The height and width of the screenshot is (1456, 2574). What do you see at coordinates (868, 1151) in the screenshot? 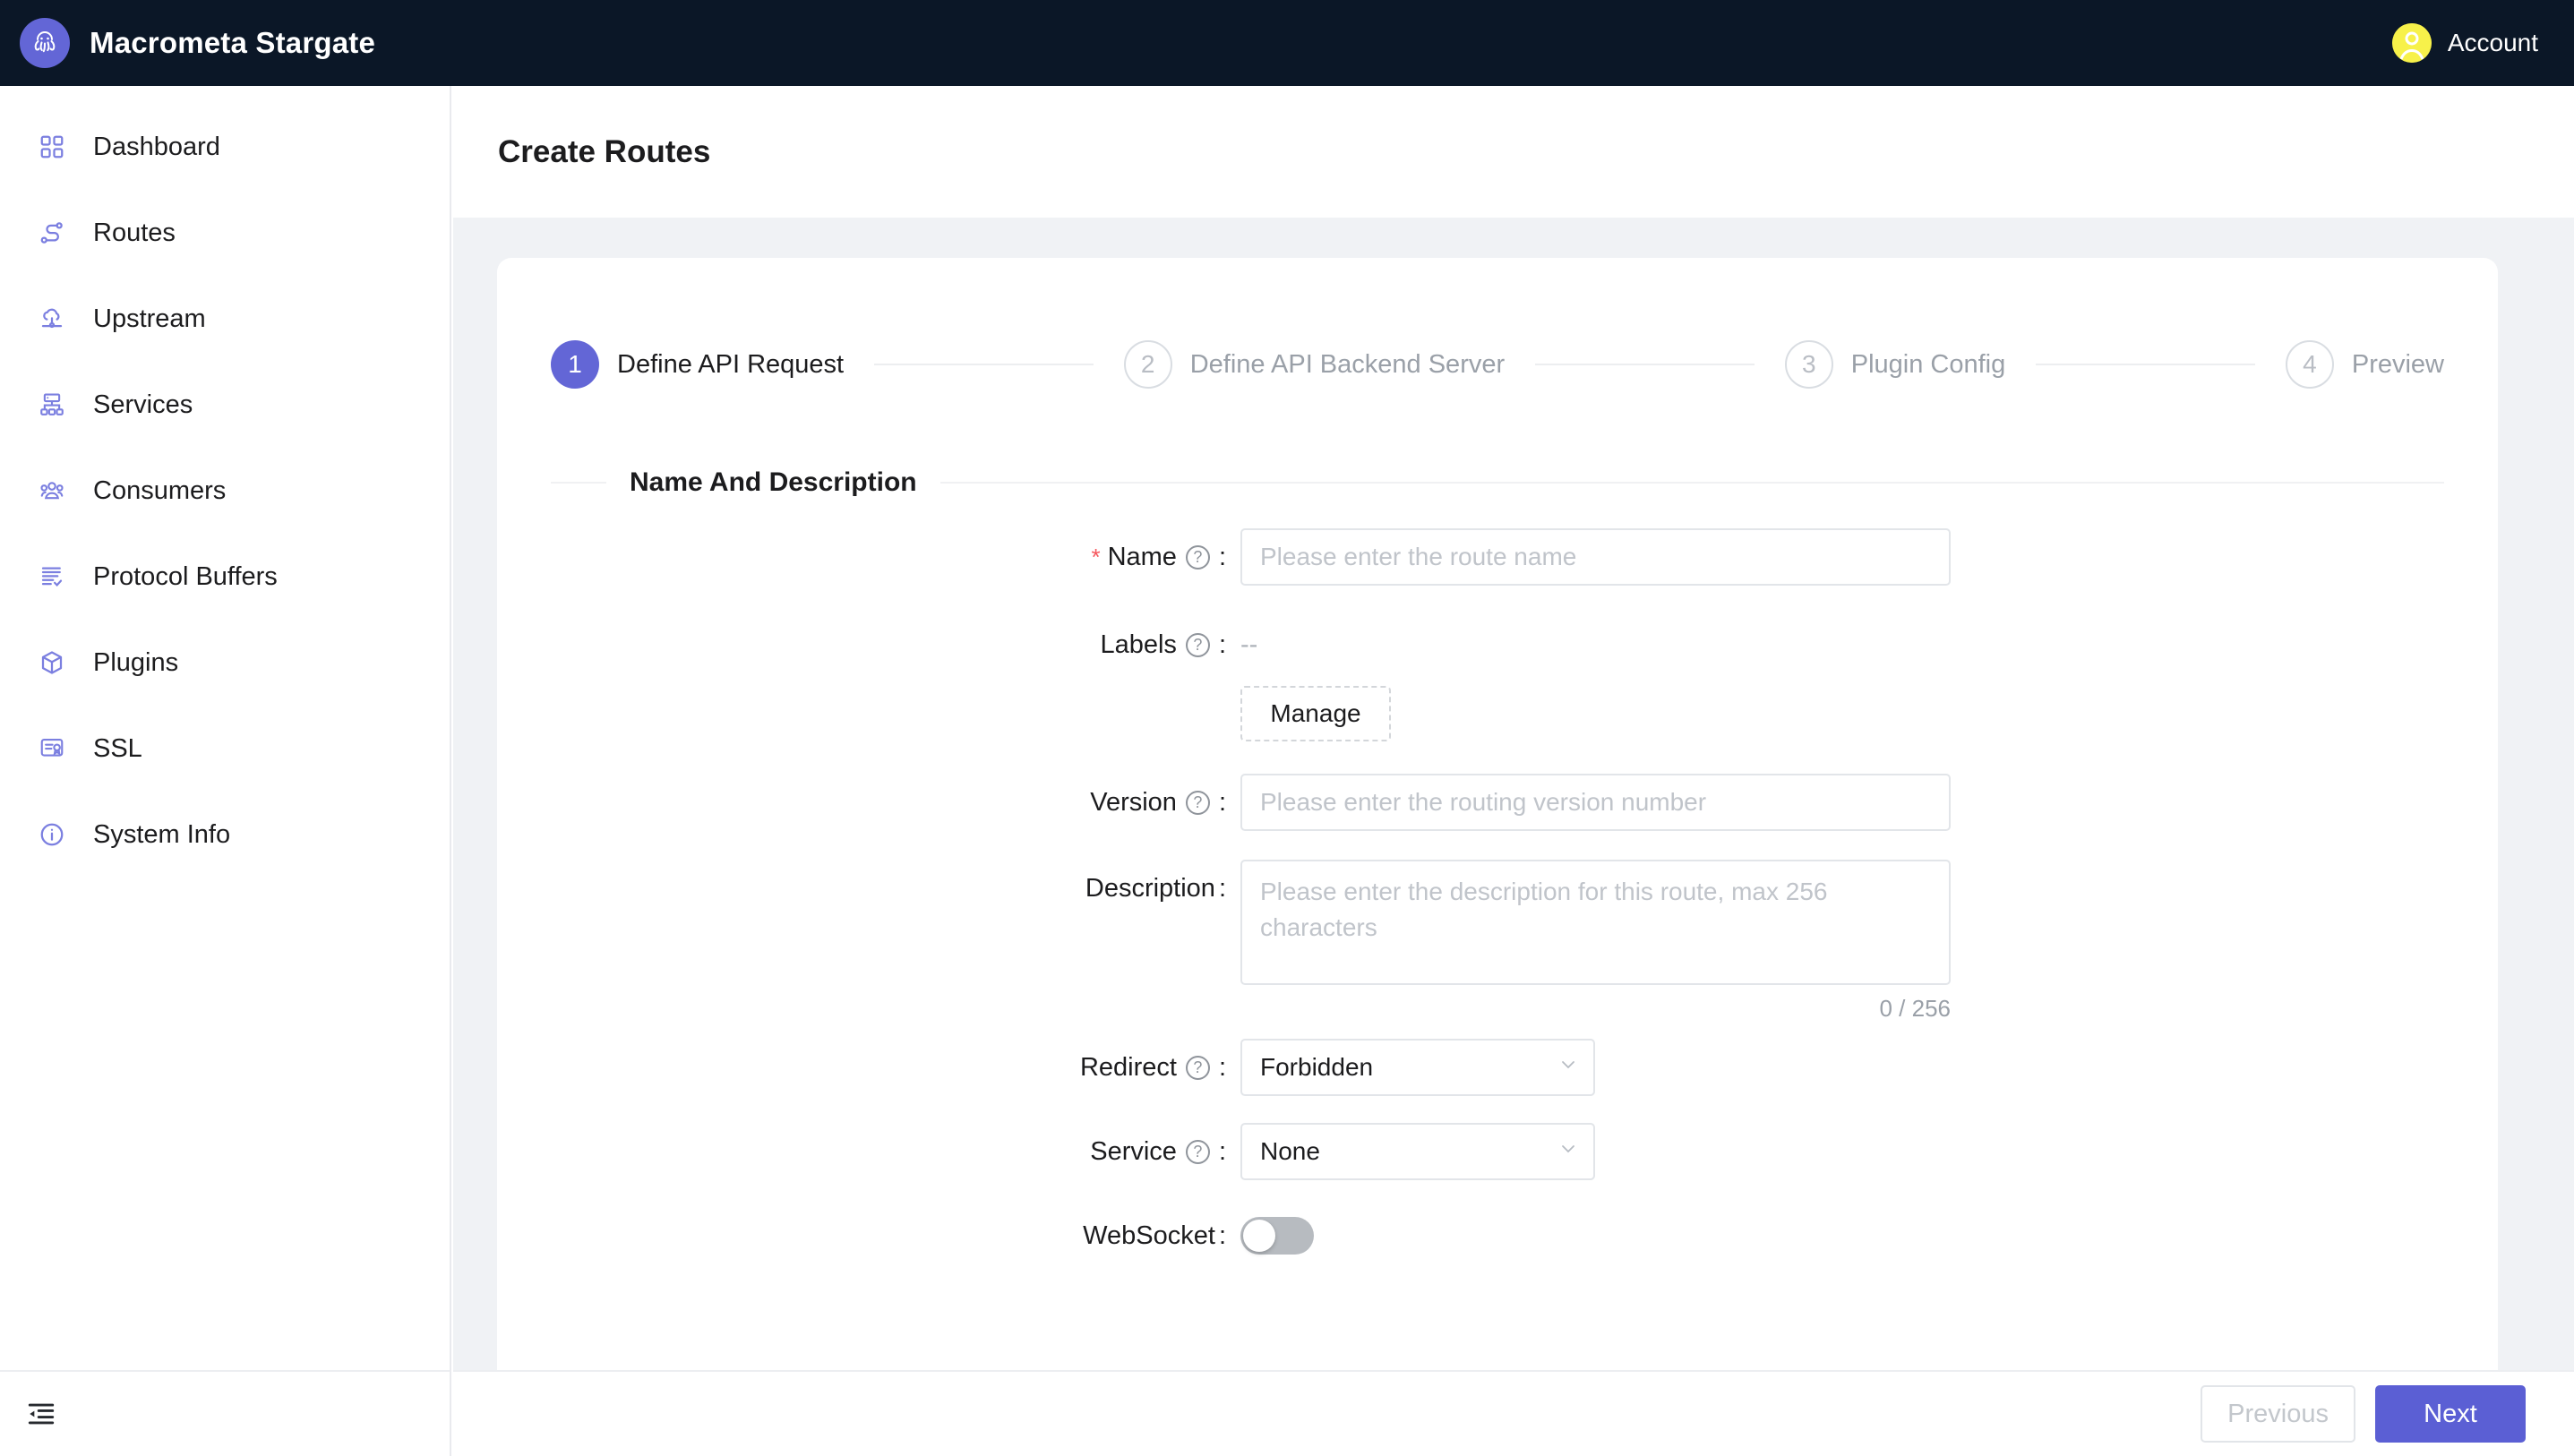
I see `service-label: Service ? :` at bounding box center [868, 1151].